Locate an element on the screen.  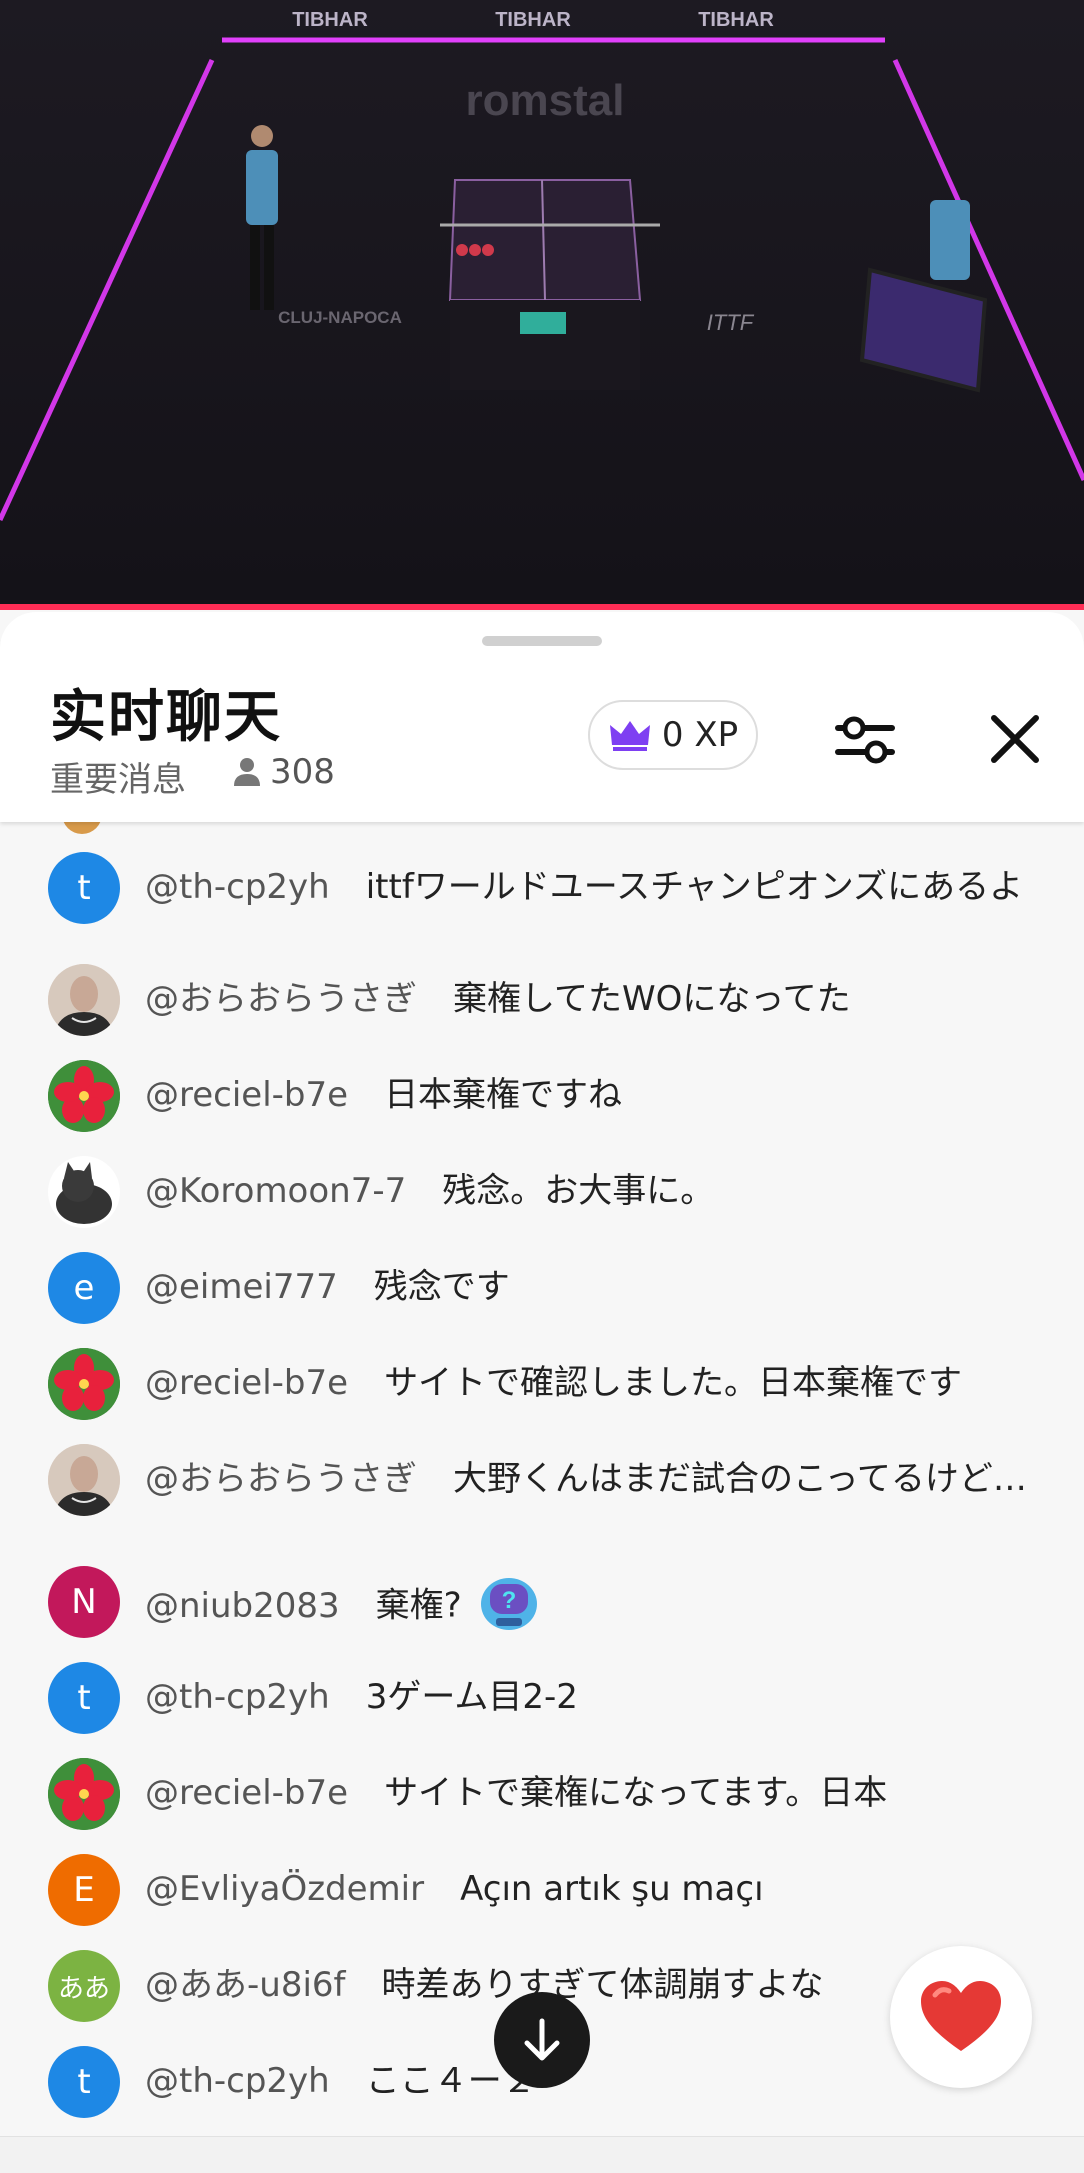
avatar: N is located at coordinates (84, 1602).